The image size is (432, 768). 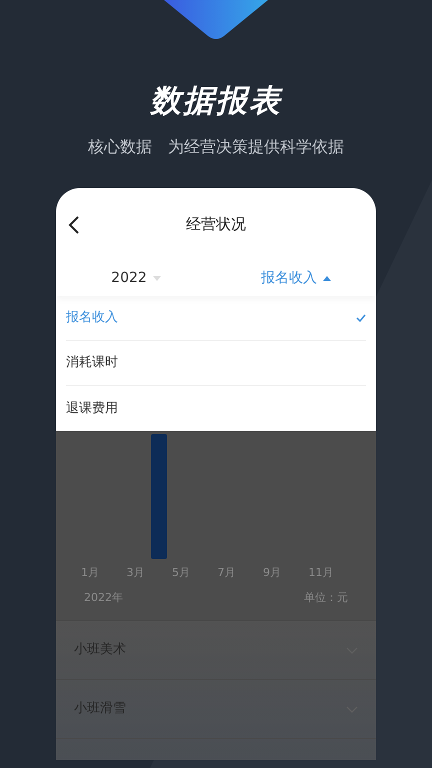 What do you see at coordinates (361, 318) in the screenshot?
I see `check-icon` at bounding box center [361, 318].